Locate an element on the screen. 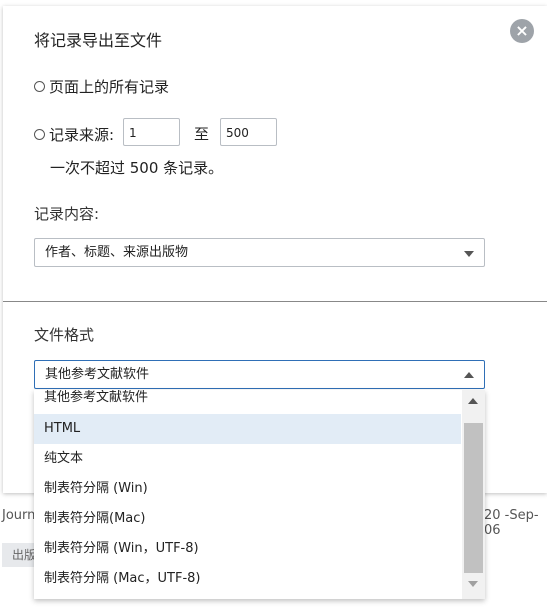 The image size is (547, 610). radio-all-records-label: 页面上的所有记录 is located at coordinates (109, 87).